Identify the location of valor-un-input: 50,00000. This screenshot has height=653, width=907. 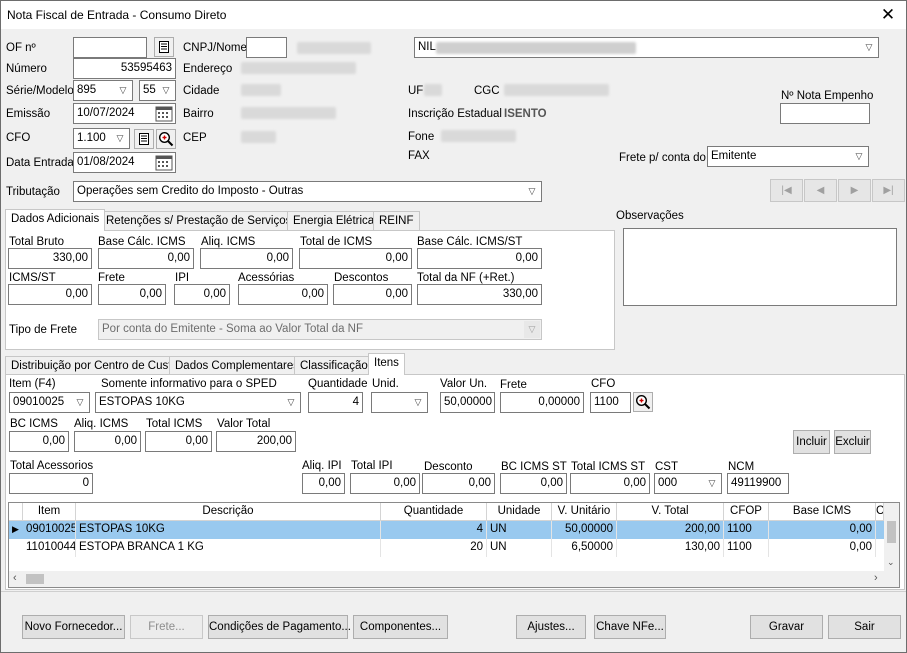
(467, 402).